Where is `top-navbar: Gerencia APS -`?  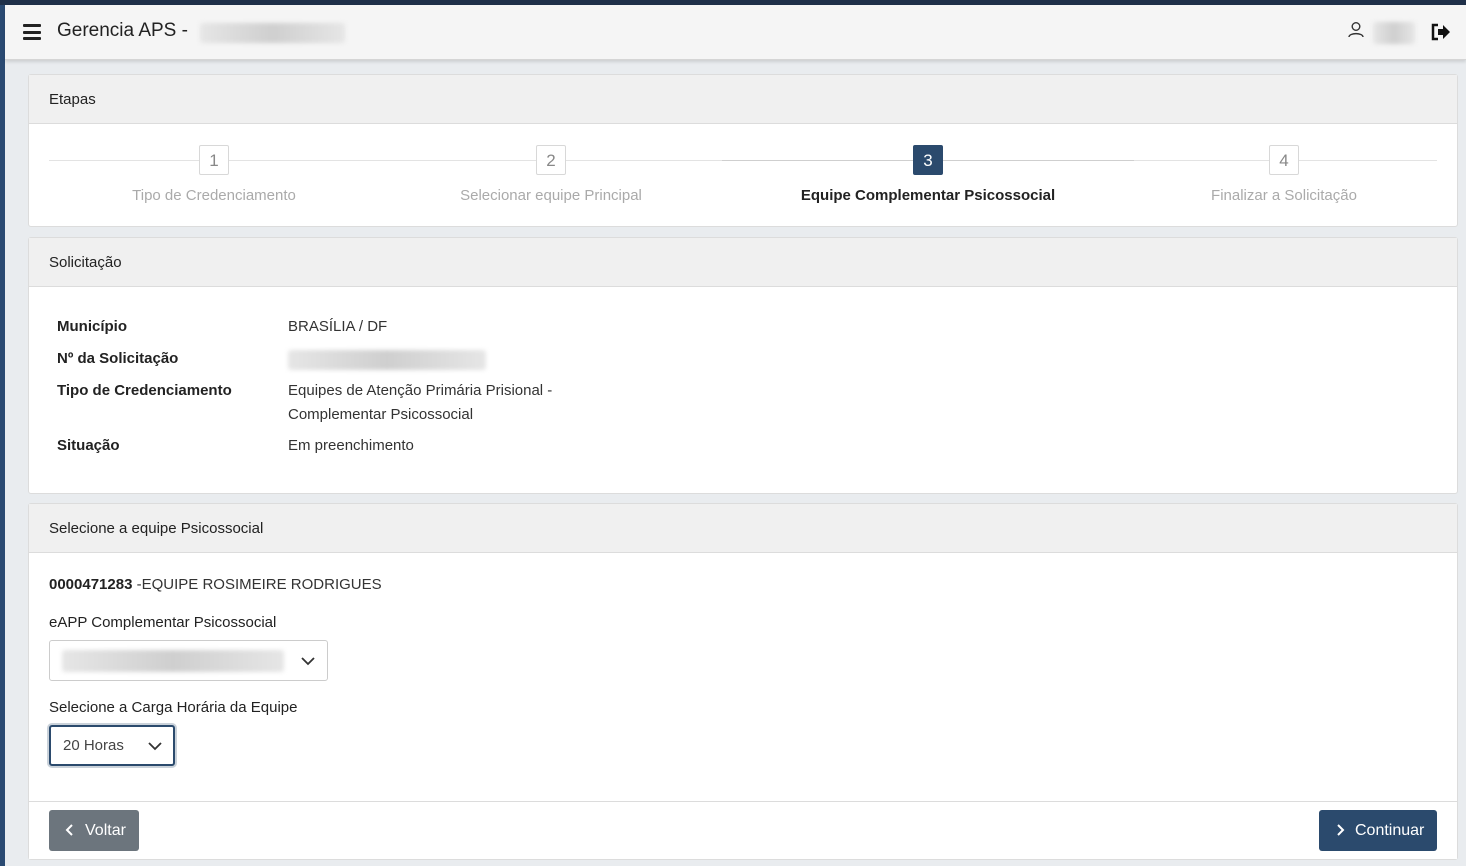 top-navbar: Gerencia APS - is located at coordinates (735, 32).